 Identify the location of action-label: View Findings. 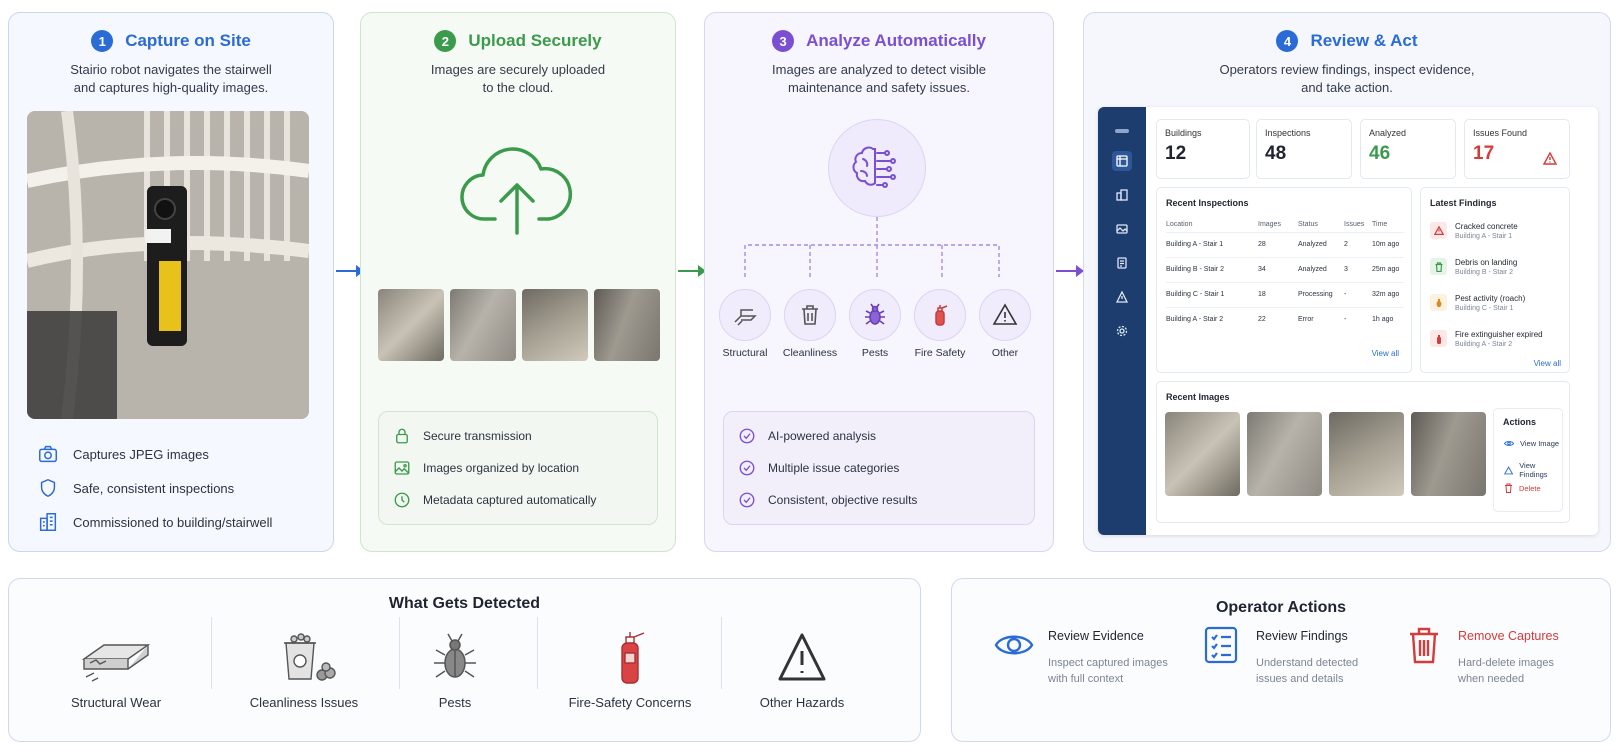
(1533, 470).